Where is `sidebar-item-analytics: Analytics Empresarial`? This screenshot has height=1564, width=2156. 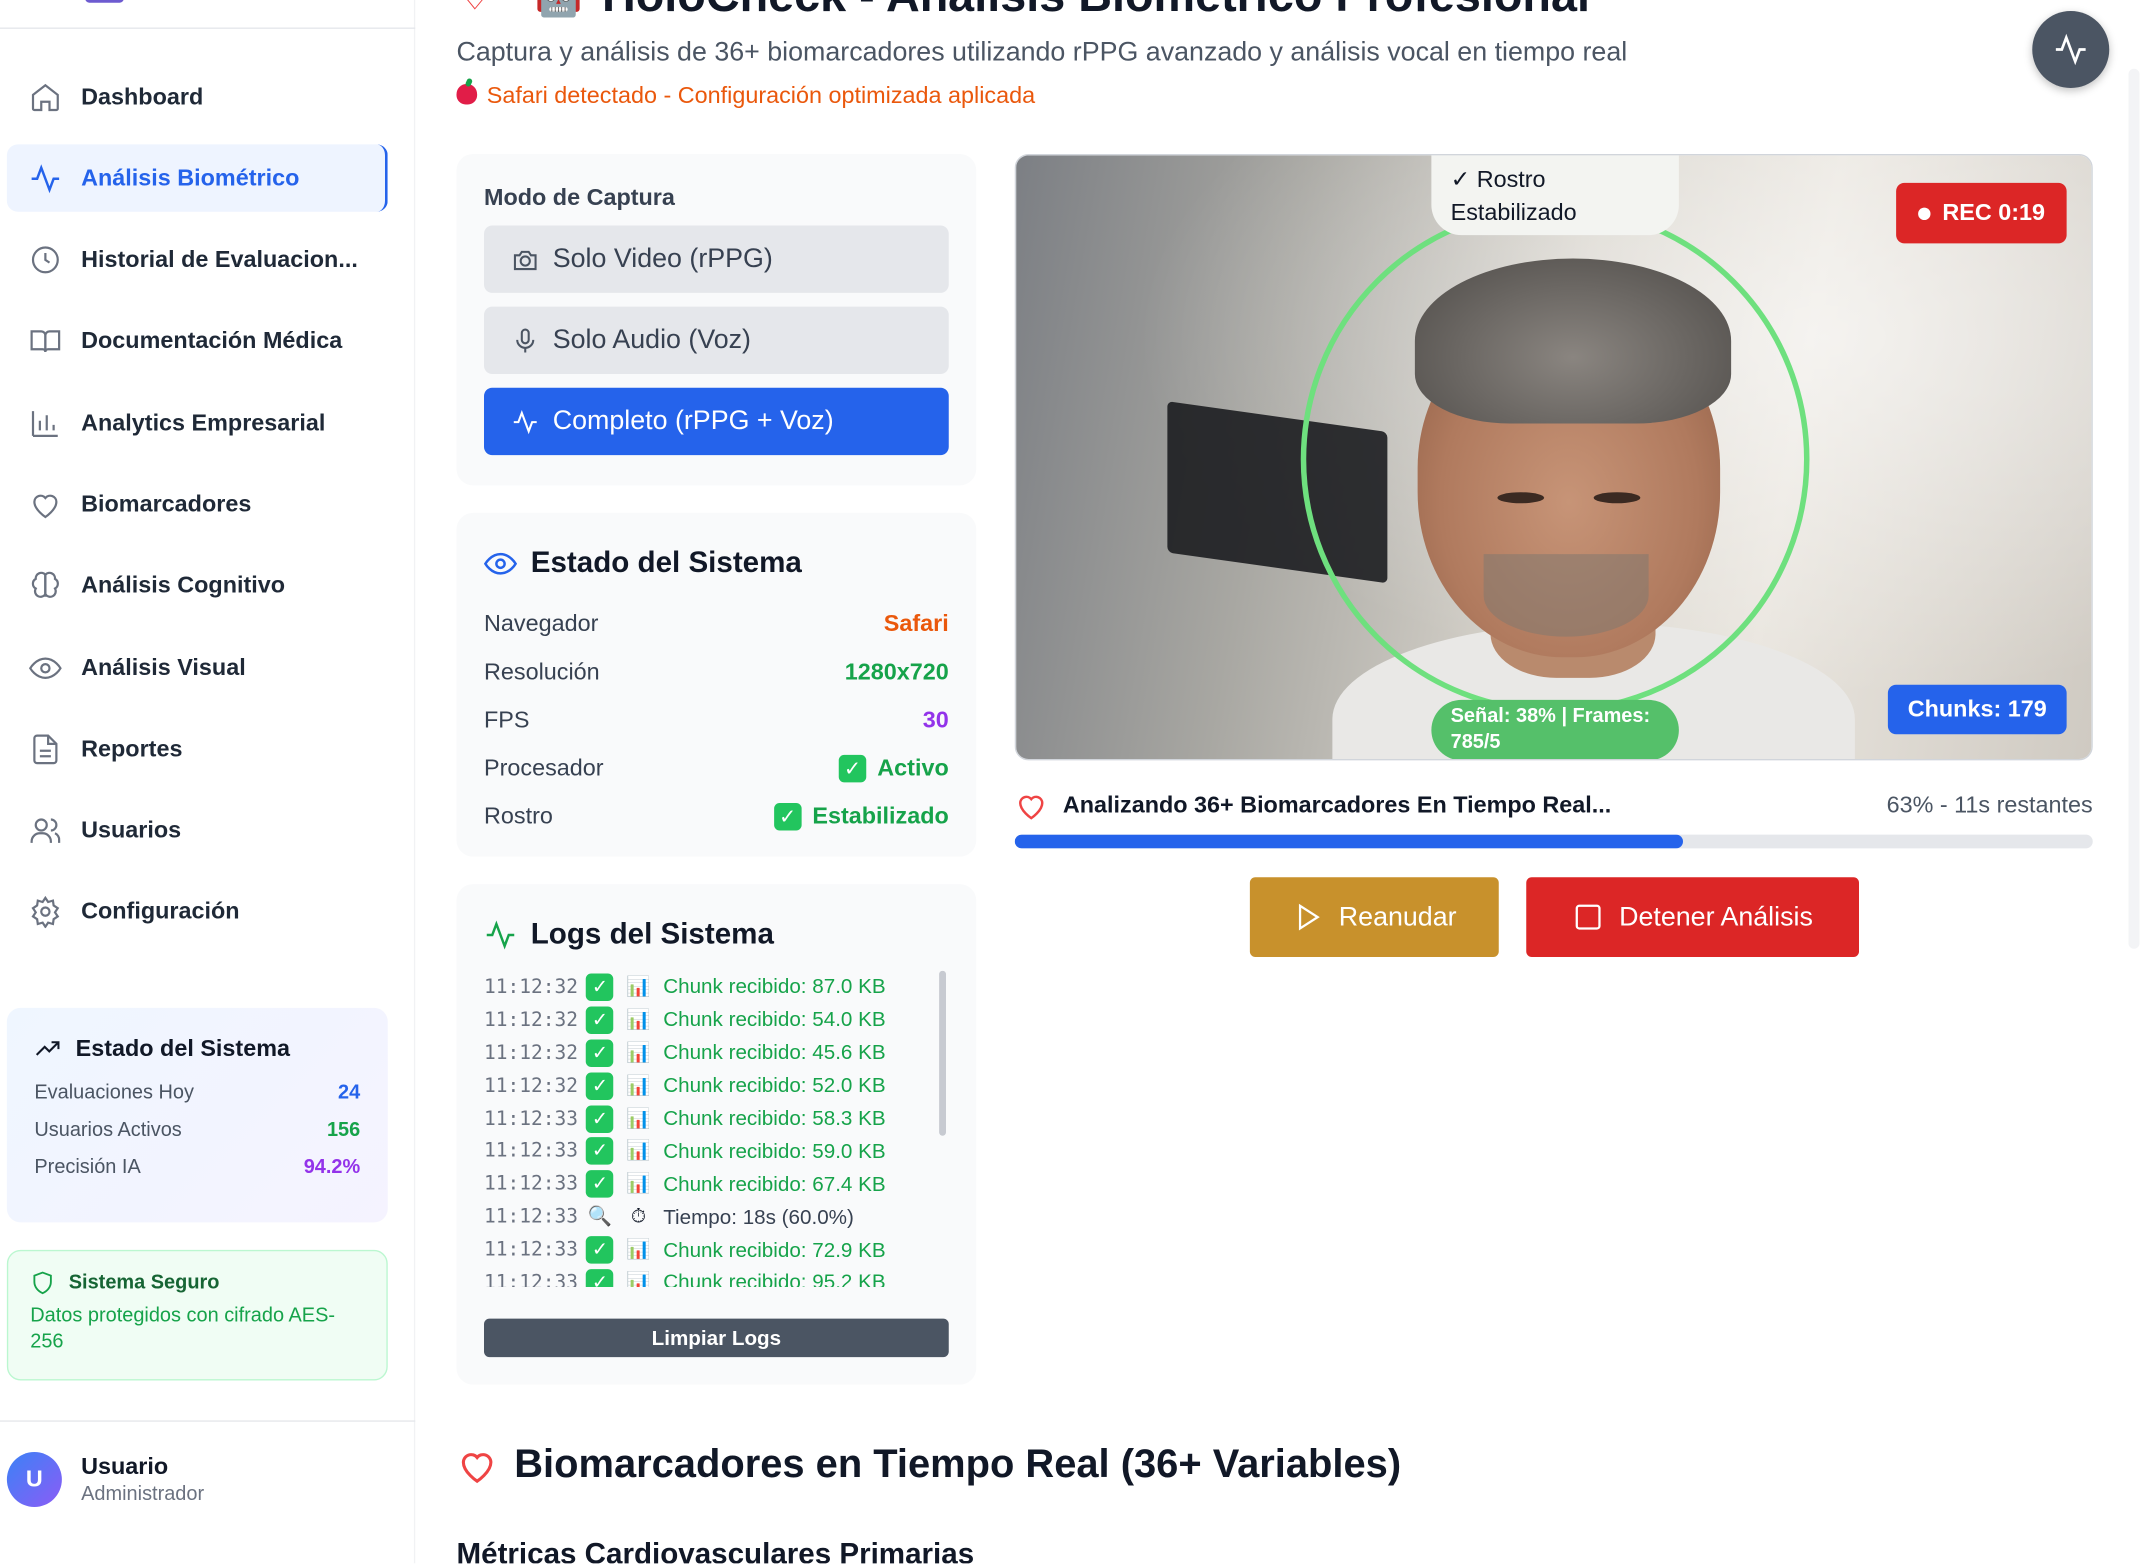
sidebar-item-analytics: Analytics Empresarial is located at coordinates (197, 422).